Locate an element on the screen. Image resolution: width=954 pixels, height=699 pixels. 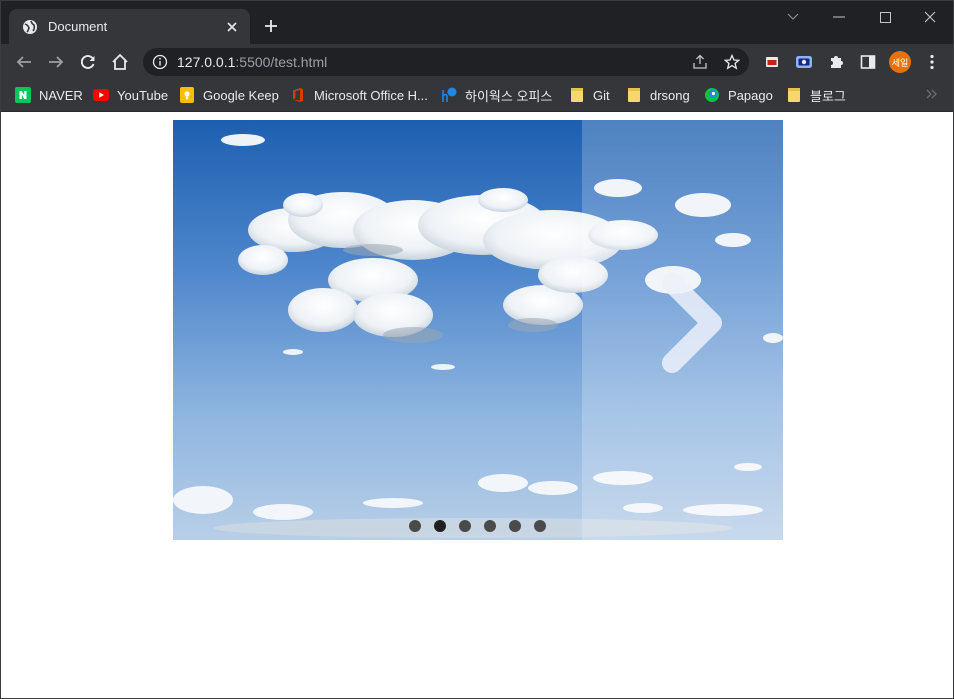
keep-icon is located at coordinates (187, 95).